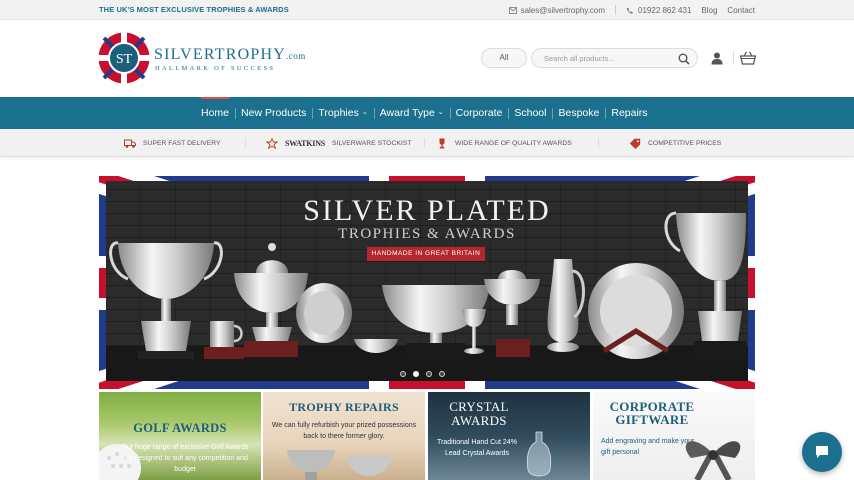  Describe the element at coordinates (513, 143) in the screenshot. I see `usp-range-text: WIDE RANGE OF QUALITY AWARDS` at that location.